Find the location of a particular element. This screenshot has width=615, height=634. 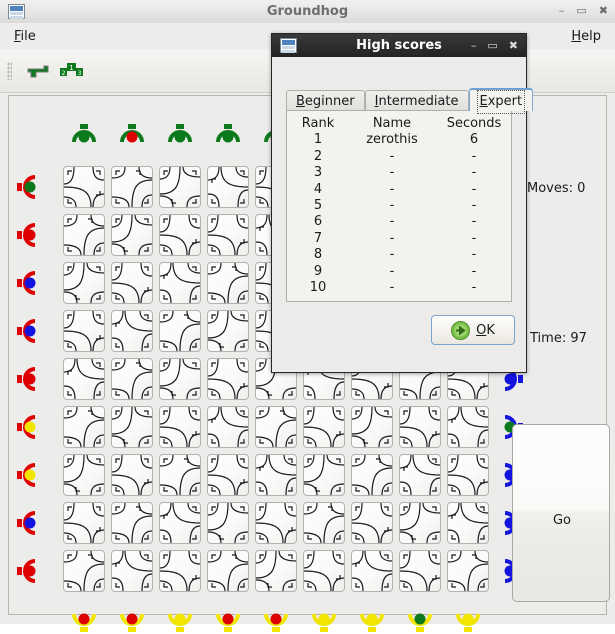

maximize-icon: ▭ is located at coordinates (581, 11).